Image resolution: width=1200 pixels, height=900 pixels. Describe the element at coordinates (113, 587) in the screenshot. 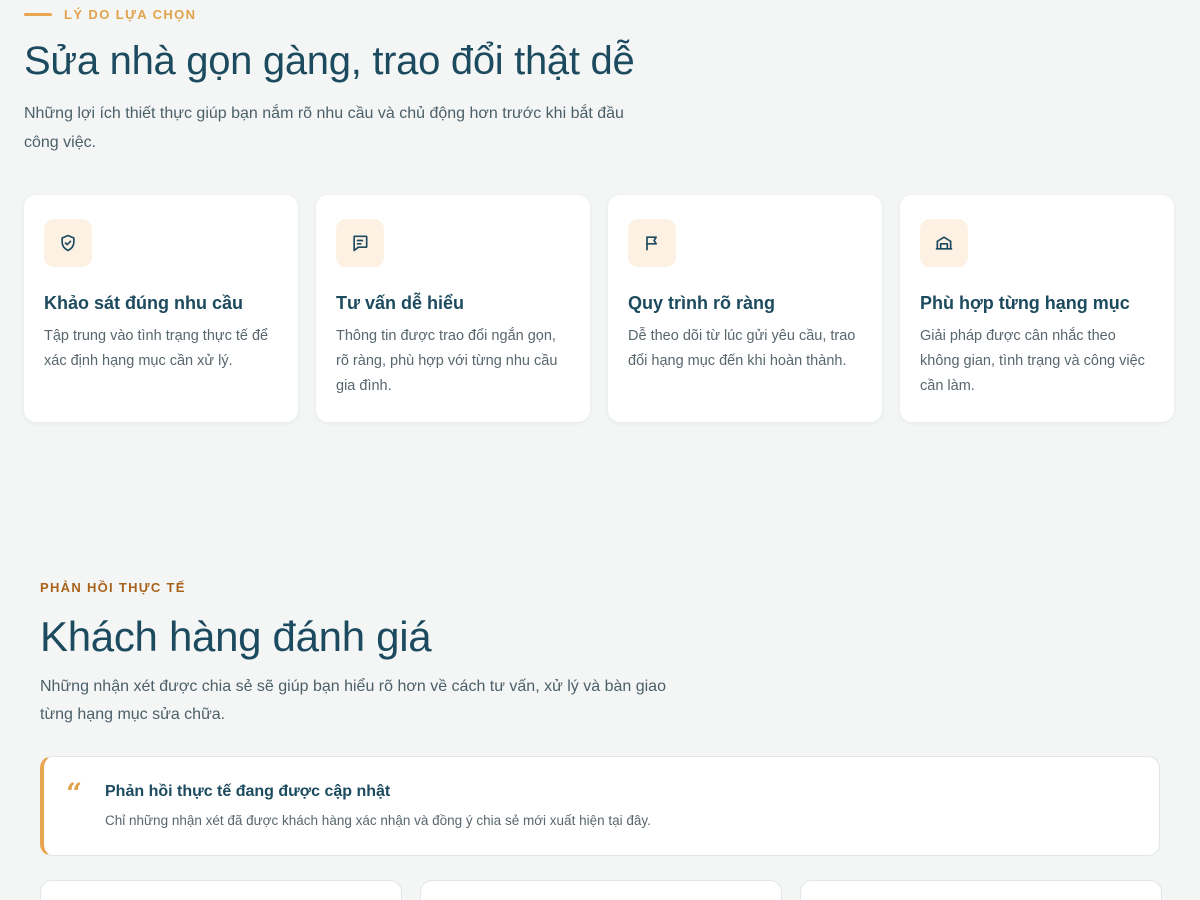

I see `reviews-eyebrow: PHẢN HỒI THỰC TẾ` at that location.